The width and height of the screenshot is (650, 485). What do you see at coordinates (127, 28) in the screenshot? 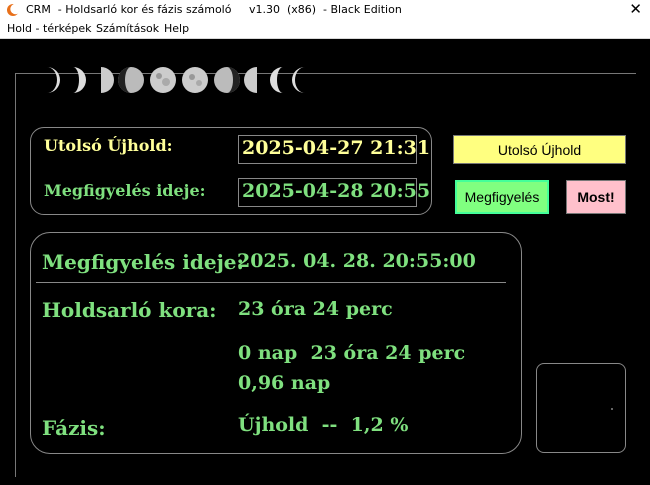
I see `menu-item-calculations: Számítások` at bounding box center [127, 28].